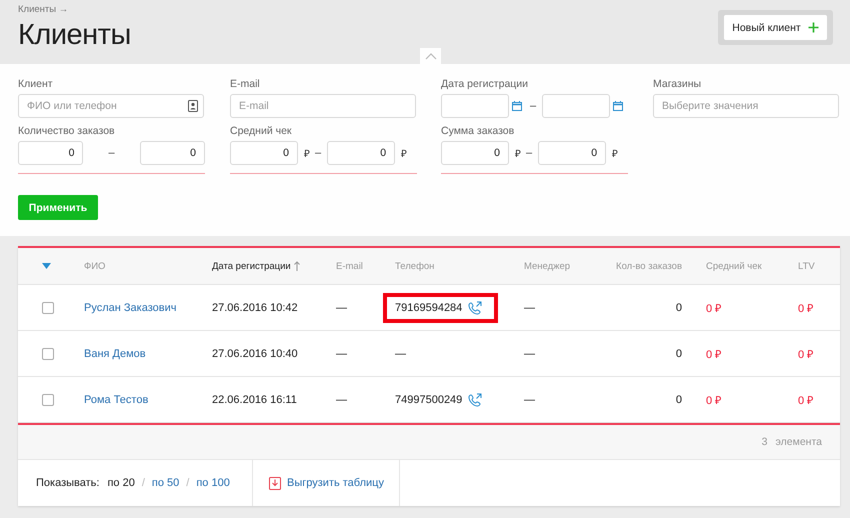 The height and width of the screenshot is (518, 850). Describe the element at coordinates (255, 354) in the screenshot. I see `table-cell: 27.06.2016 10:40` at that location.